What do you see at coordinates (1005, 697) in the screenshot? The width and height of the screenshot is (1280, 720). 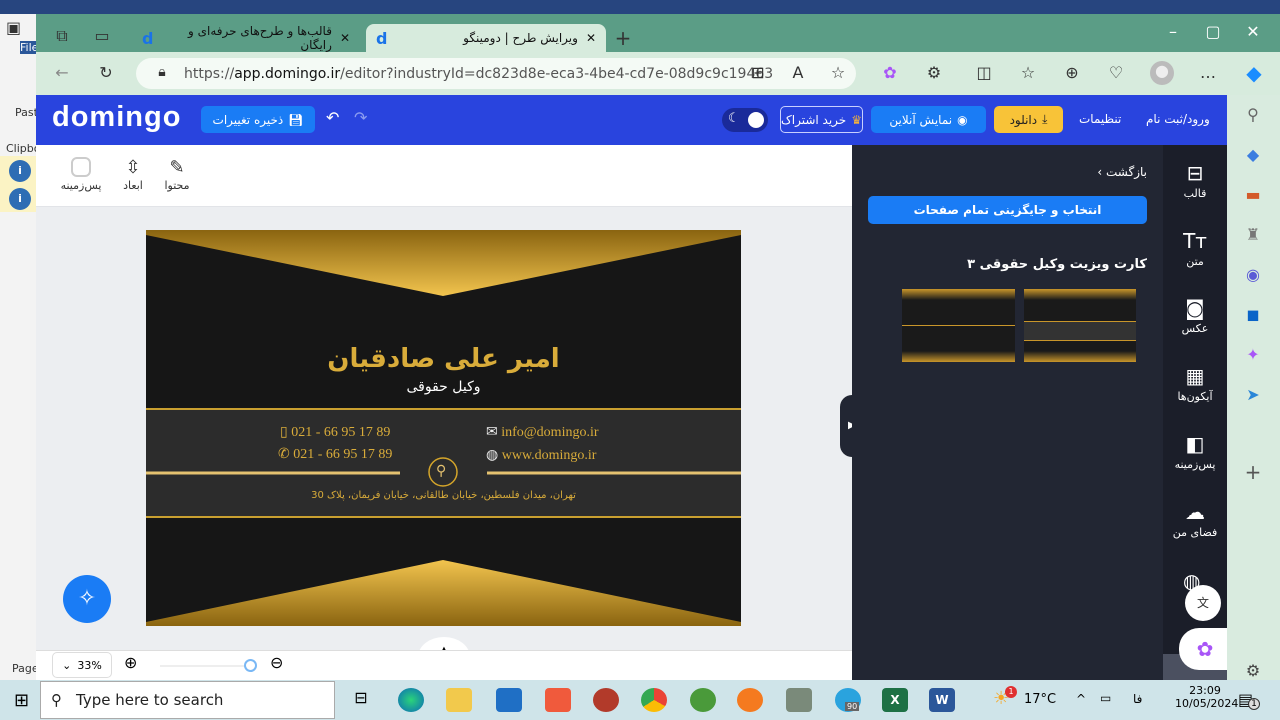 I see `weather-icon: ☀ 1` at bounding box center [1005, 697].